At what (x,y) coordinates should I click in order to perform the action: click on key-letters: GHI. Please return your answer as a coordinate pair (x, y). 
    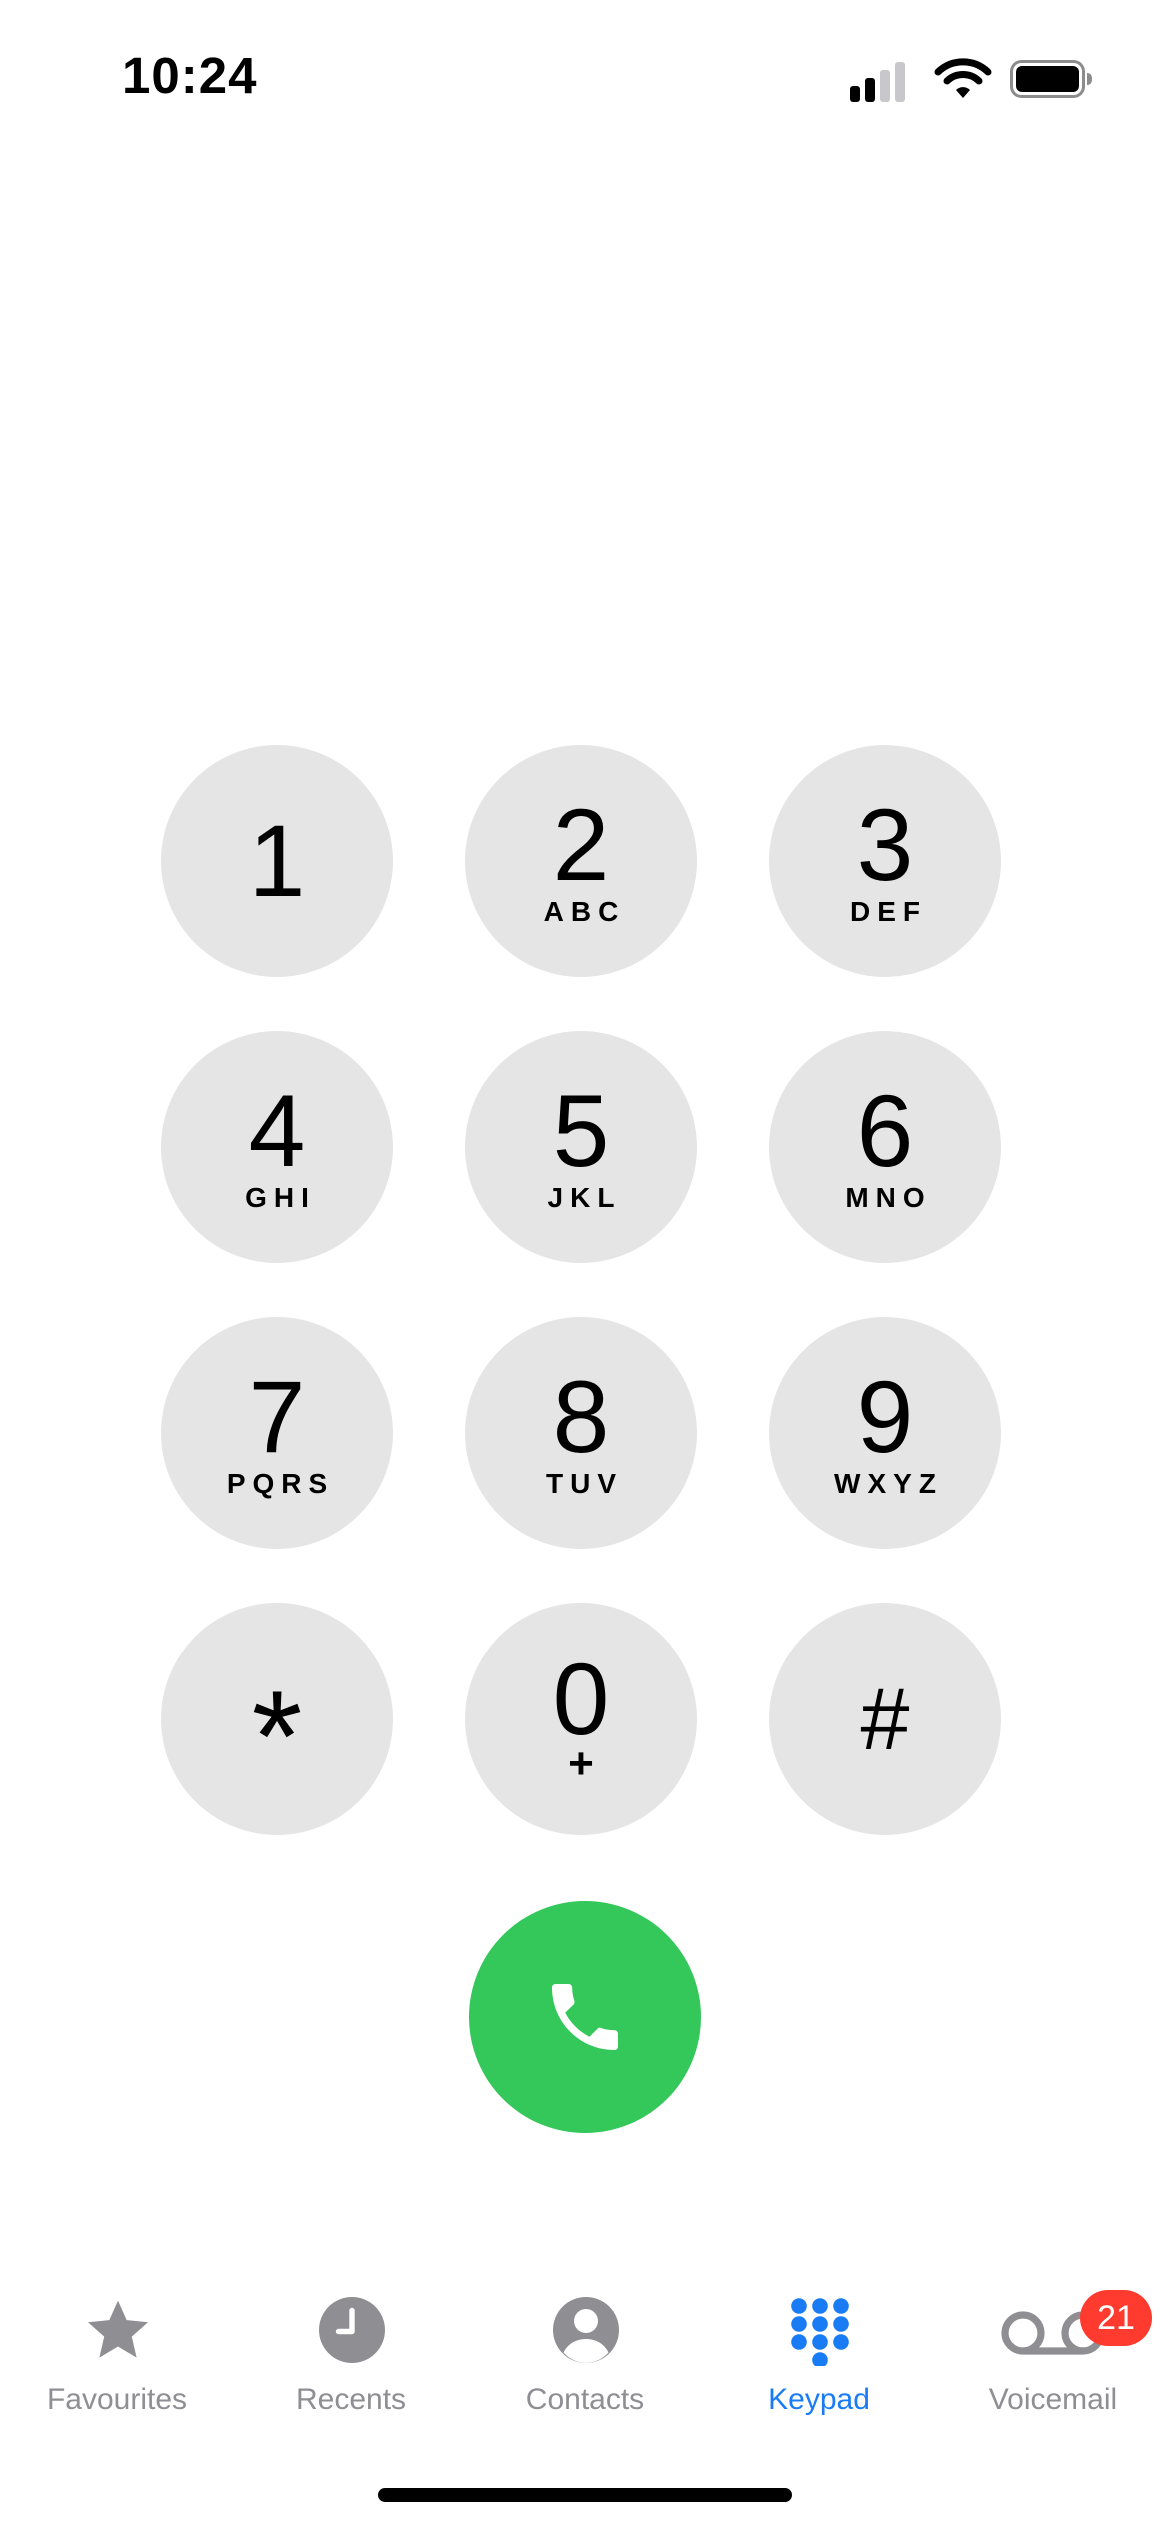
    Looking at the image, I should click on (280, 1197).